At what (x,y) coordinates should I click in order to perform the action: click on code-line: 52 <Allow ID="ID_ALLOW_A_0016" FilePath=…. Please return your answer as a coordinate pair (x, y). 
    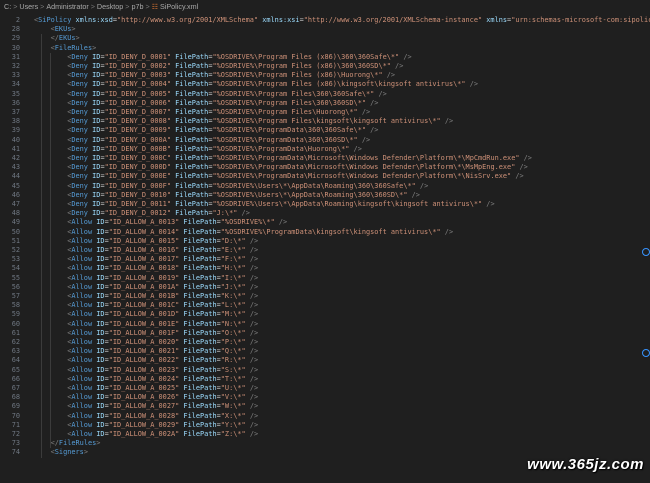
    Looking at the image, I should click on (325, 250).